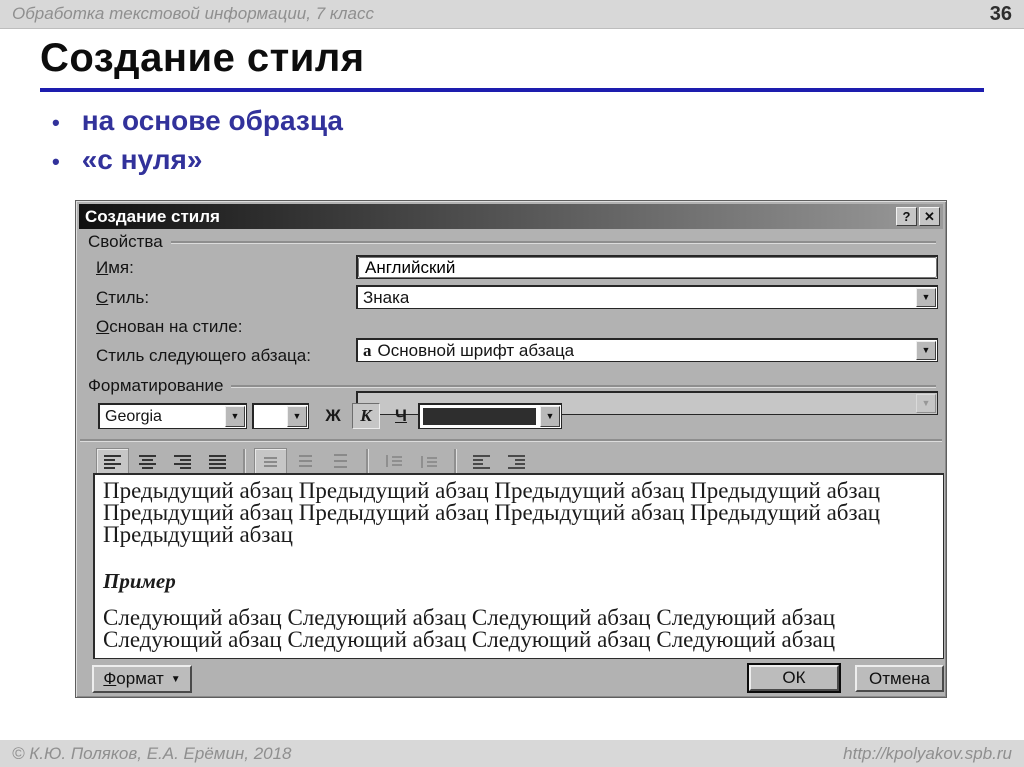 The height and width of the screenshot is (767, 1024). I want to click on space-after-button, so click(428, 461).